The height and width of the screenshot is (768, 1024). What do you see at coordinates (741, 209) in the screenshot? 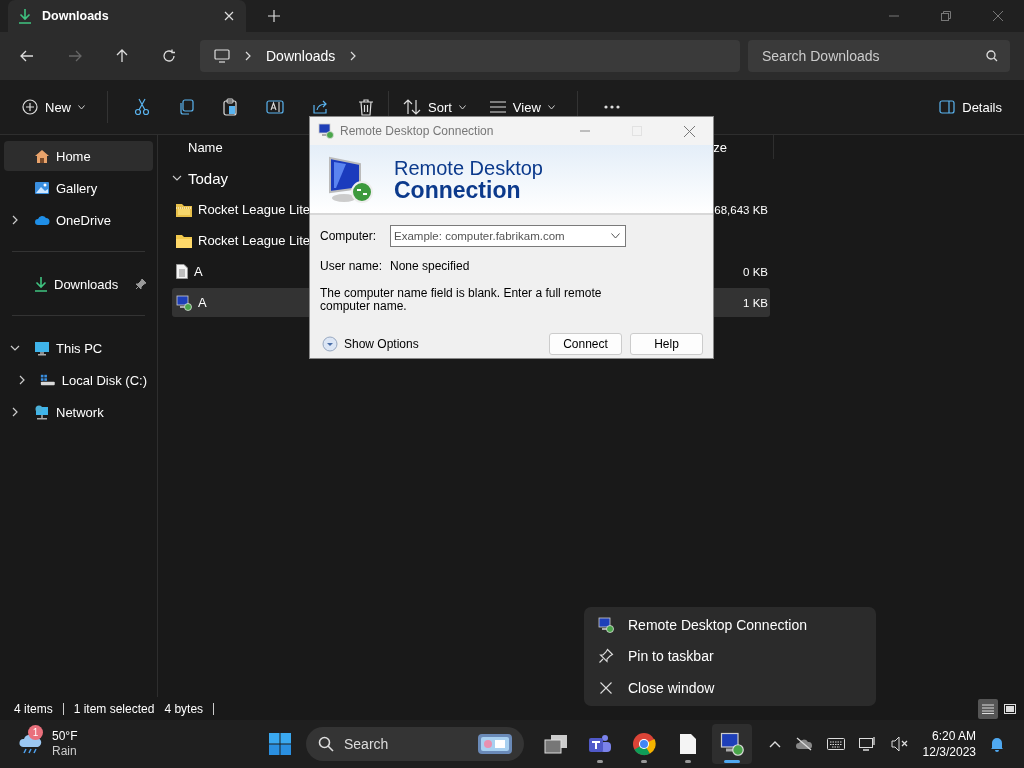
I see `file-size: 68,643 KB` at bounding box center [741, 209].